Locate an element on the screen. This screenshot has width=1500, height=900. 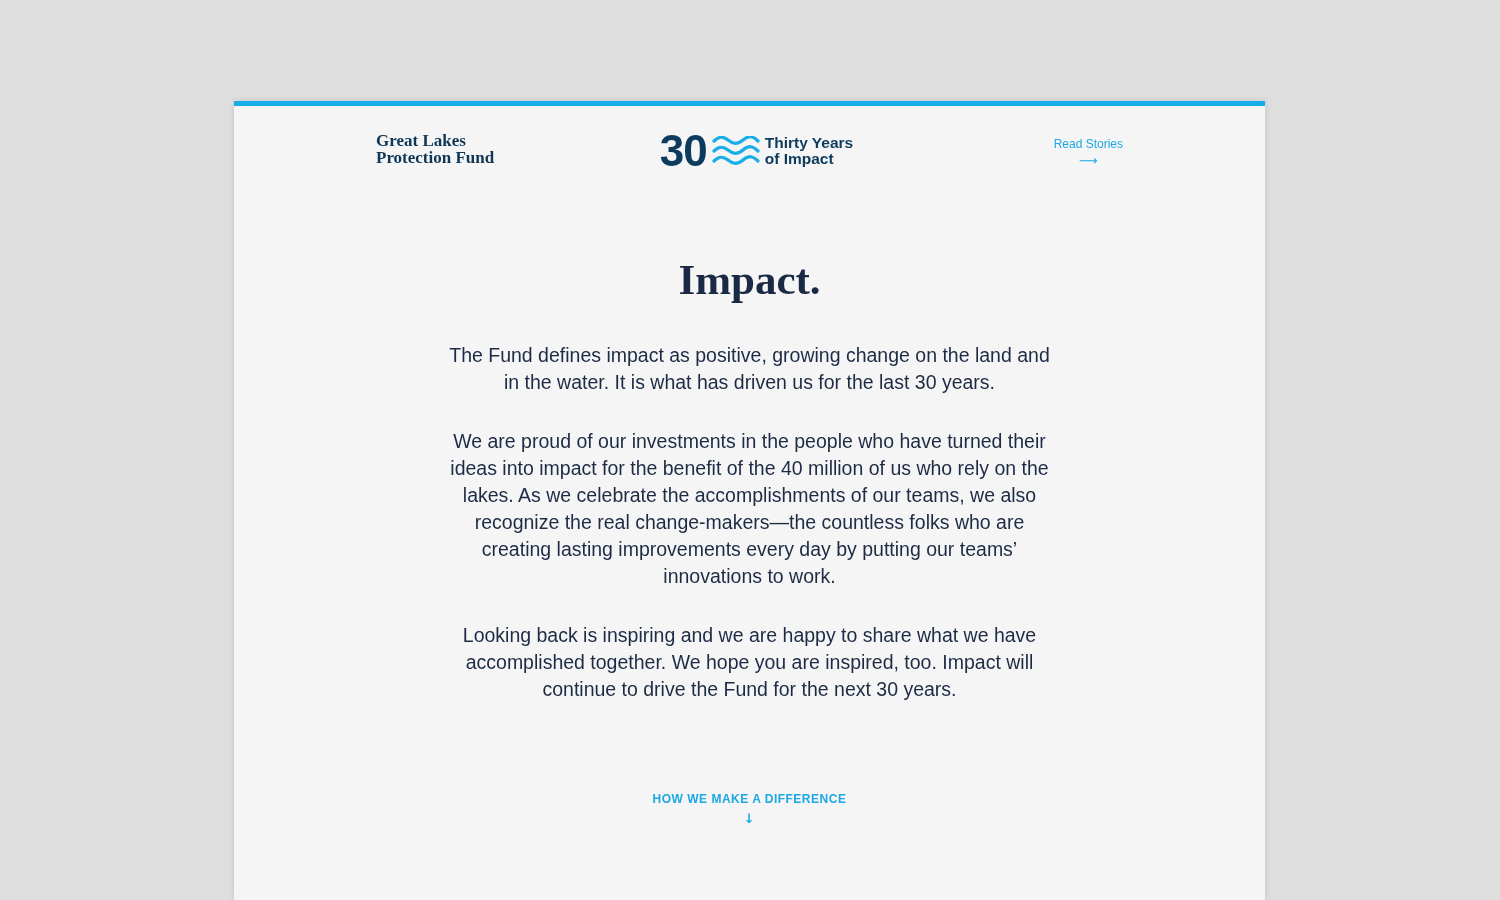
waves-icon is located at coordinates (735, 151).